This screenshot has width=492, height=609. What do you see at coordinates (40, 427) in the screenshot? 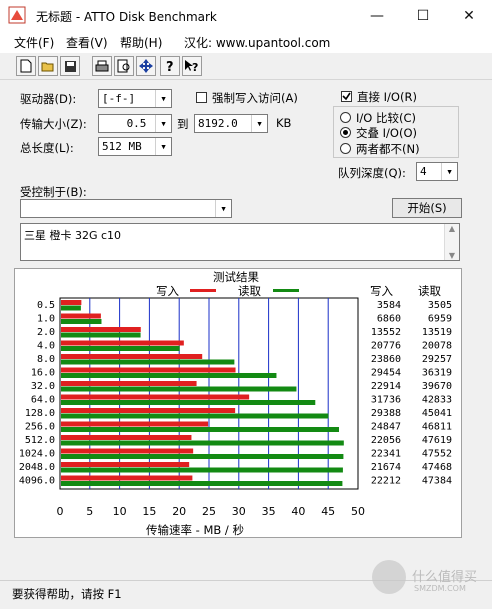
I see `category-label: 256.0` at bounding box center [40, 427].